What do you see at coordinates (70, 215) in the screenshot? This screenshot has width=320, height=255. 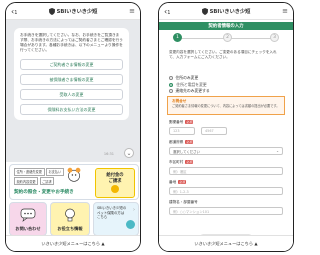 I see `lightbulb-icon` at bounding box center [70, 215].